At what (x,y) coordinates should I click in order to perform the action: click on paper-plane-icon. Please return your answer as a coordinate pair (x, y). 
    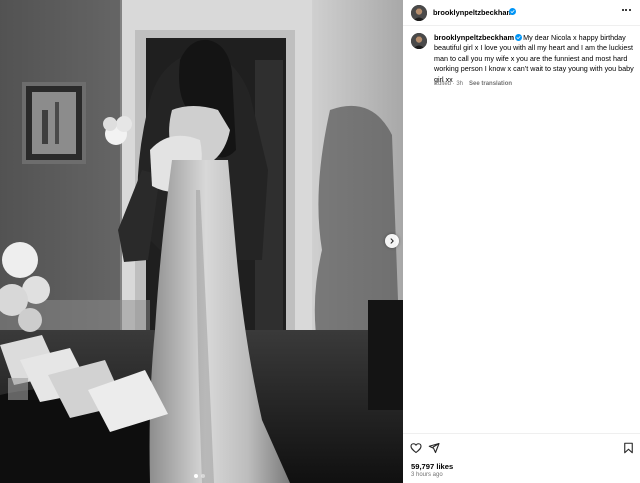
    Looking at the image, I should click on (434, 448).